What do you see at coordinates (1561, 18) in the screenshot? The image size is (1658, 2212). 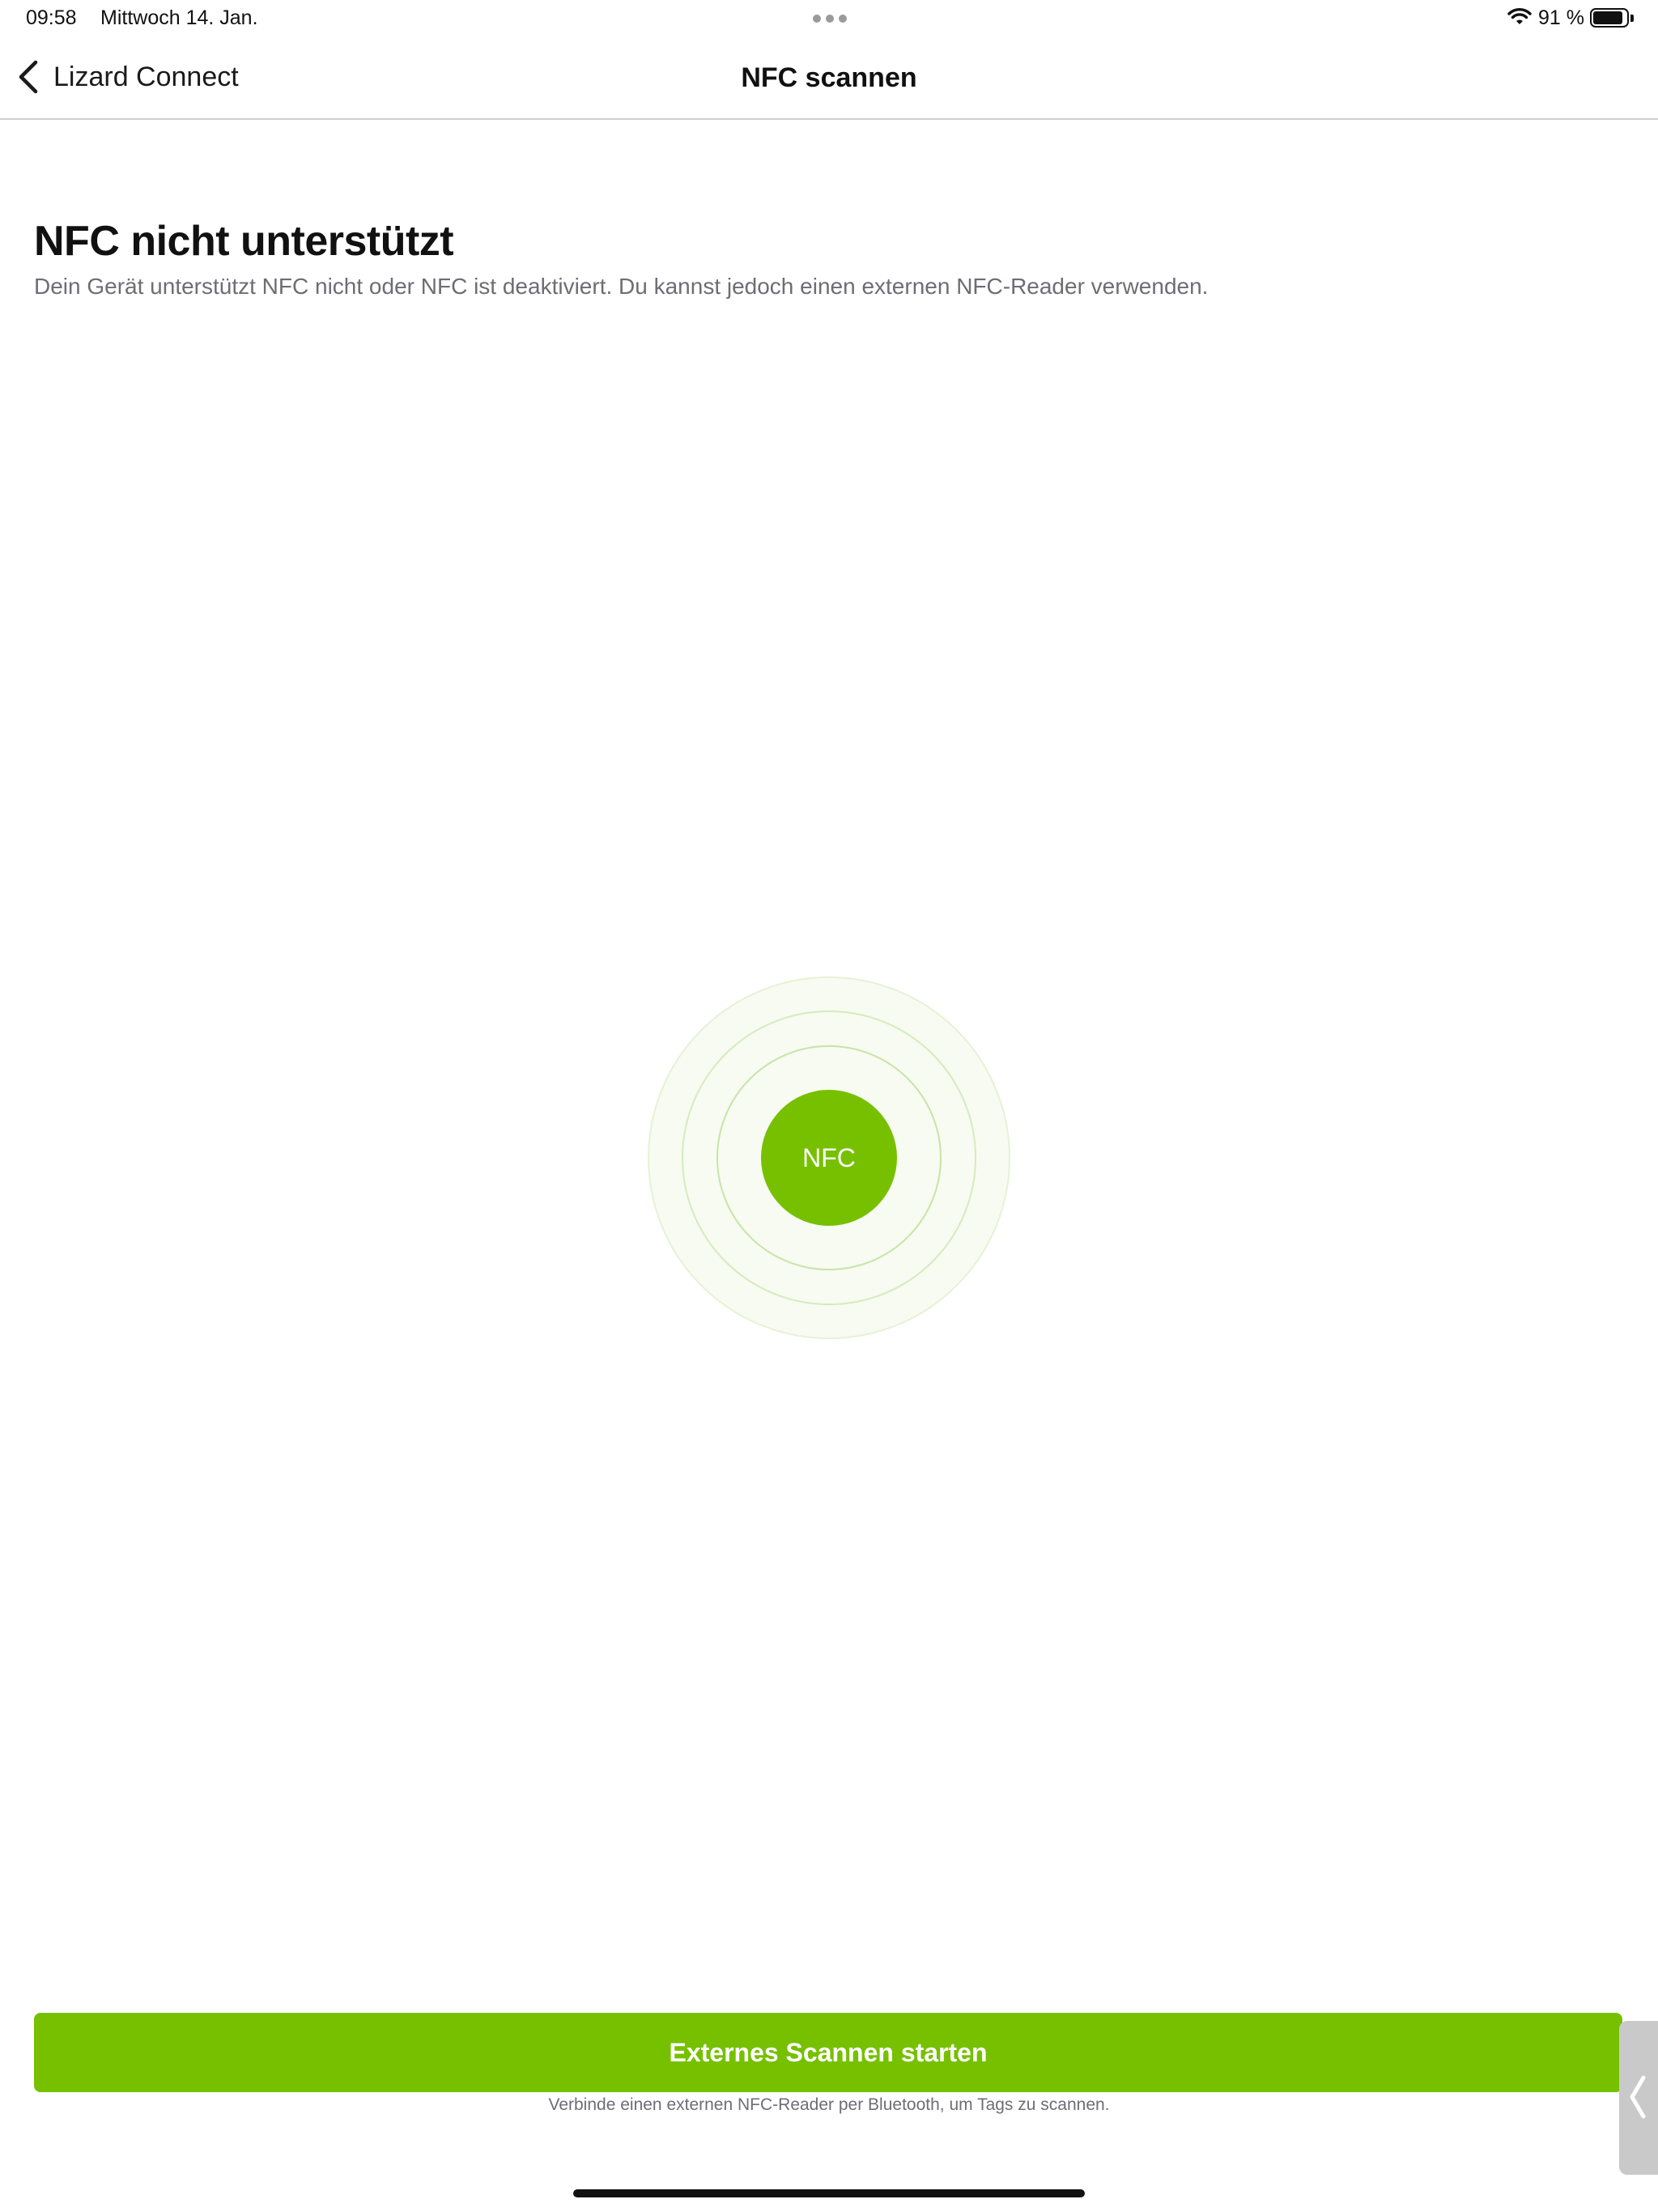 I see `battery-percent: 91 %` at bounding box center [1561, 18].